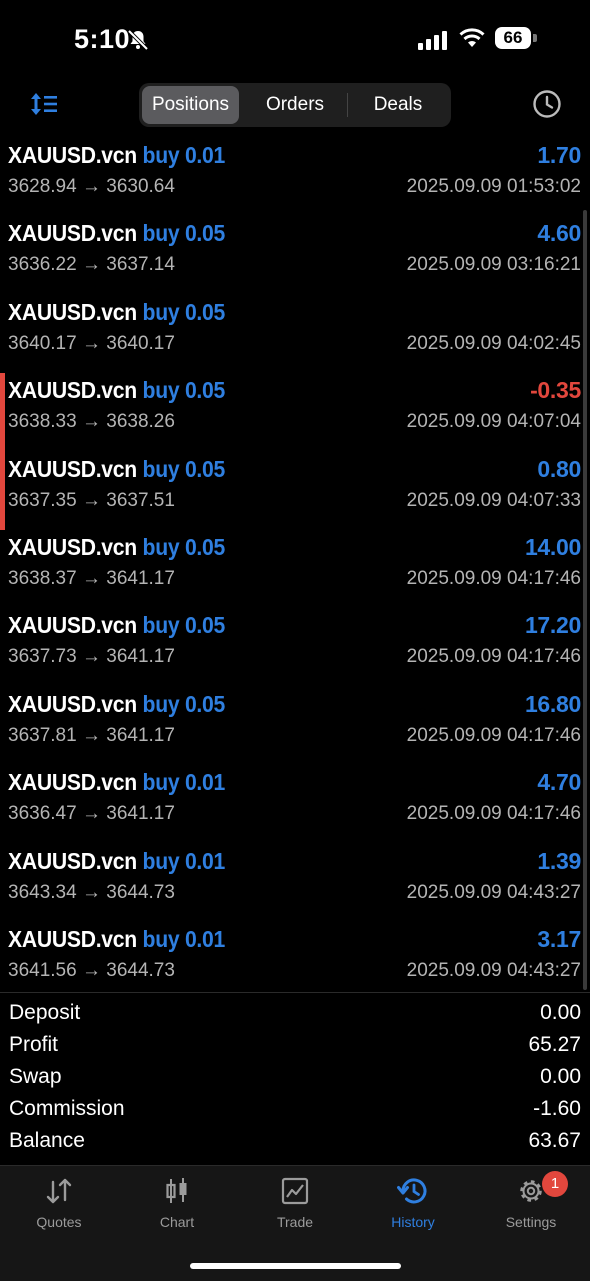 Image resolution: width=590 pixels, height=1281 pixels. Describe the element at coordinates (91, 814) in the screenshot. I see `position-prices: 3636.47 → 3641.17` at that location.